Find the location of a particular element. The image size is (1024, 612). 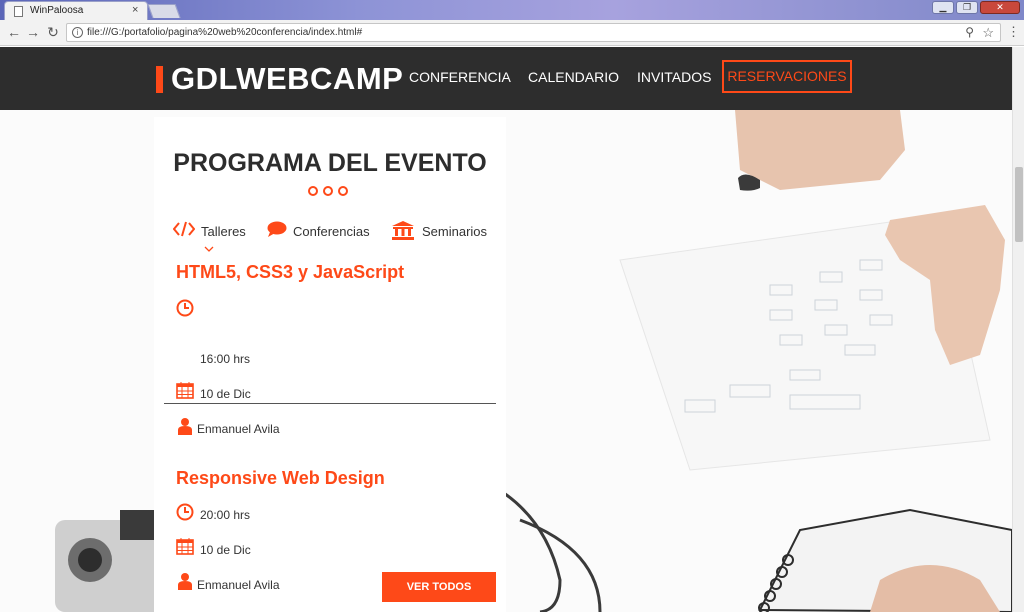

event-time: 20:00 hrs is located at coordinates (225, 515).